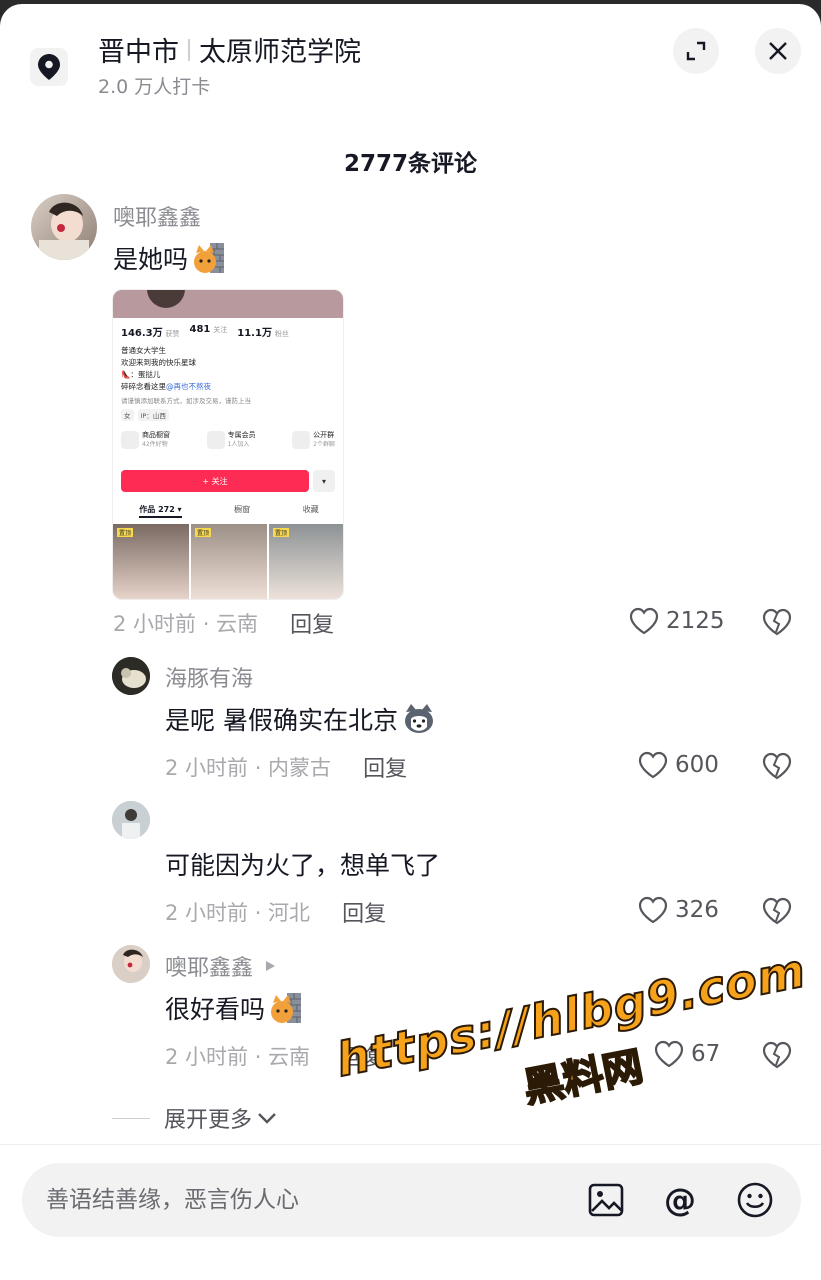 This screenshot has height=1280, width=821. Describe the element at coordinates (188, 386) in the screenshot. I see `bio-link: @再也不熬夜` at that location.